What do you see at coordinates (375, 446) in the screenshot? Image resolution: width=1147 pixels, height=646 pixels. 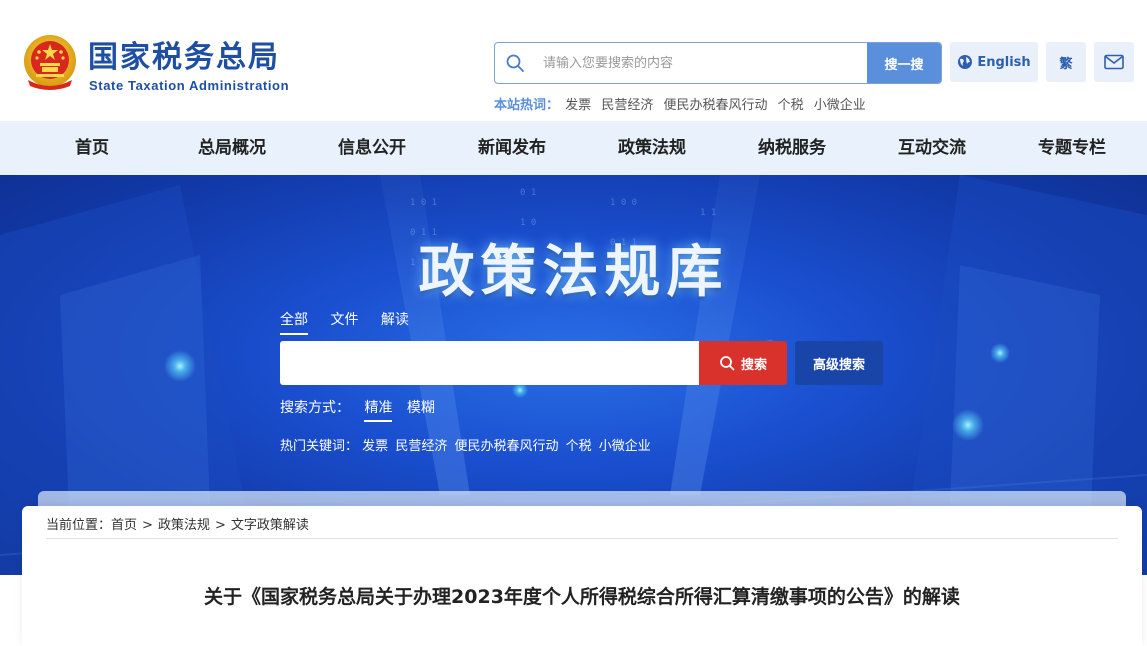 I see `hot-keyword-link: 发票` at bounding box center [375, 446].